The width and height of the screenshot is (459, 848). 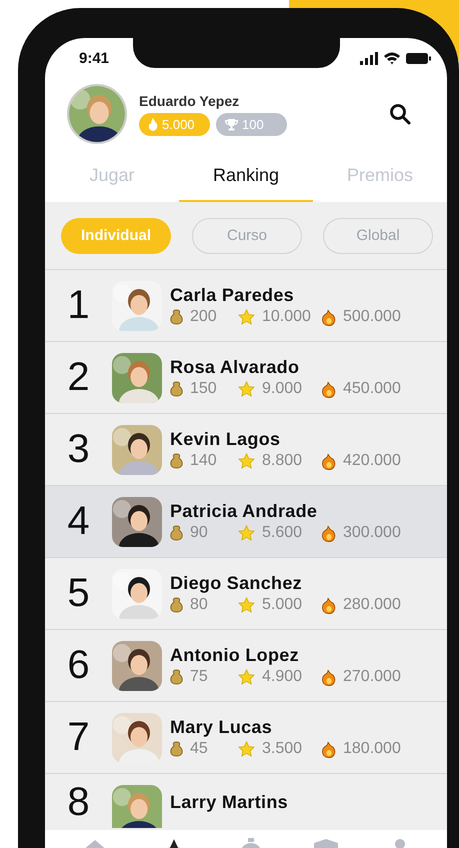 I want to click on player-name: Larry Martins, so click(x=229, y=802).